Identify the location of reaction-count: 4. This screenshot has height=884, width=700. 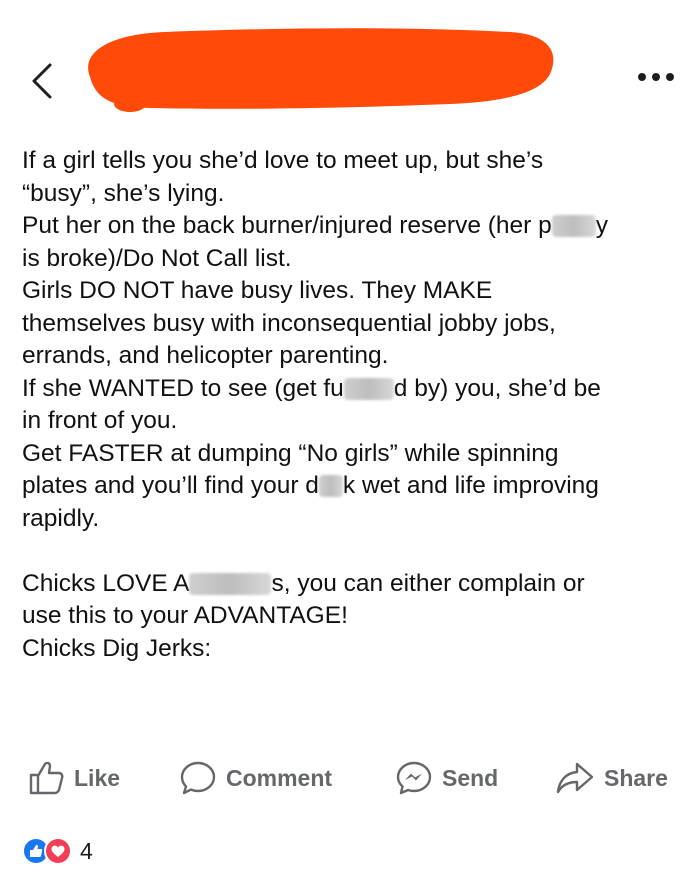
(86, 850).